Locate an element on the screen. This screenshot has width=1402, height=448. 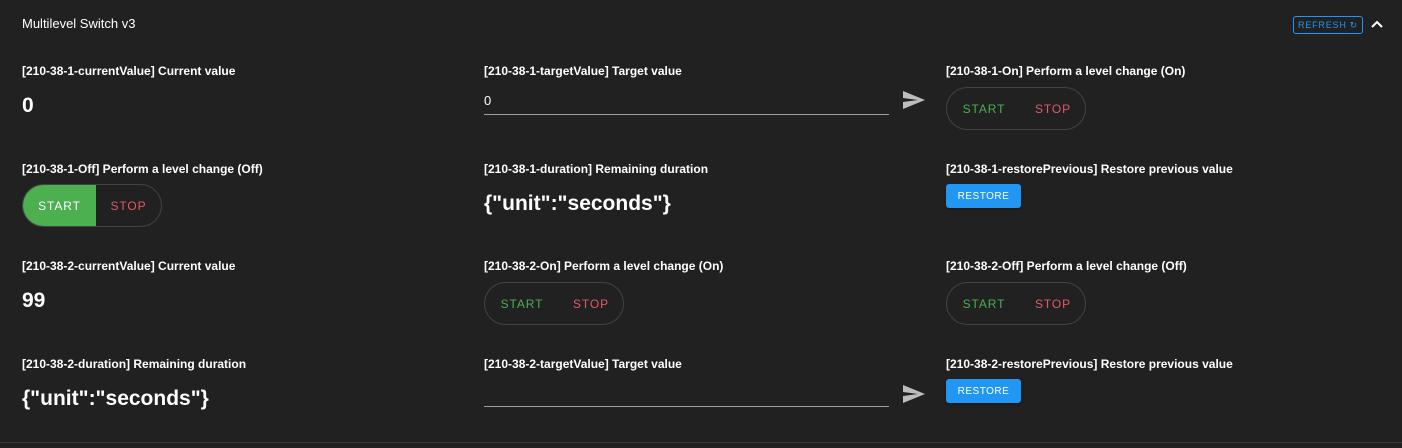
target-value-label-1: [210-38-1-targetValue] Target value is located at coordinates (583, 71).